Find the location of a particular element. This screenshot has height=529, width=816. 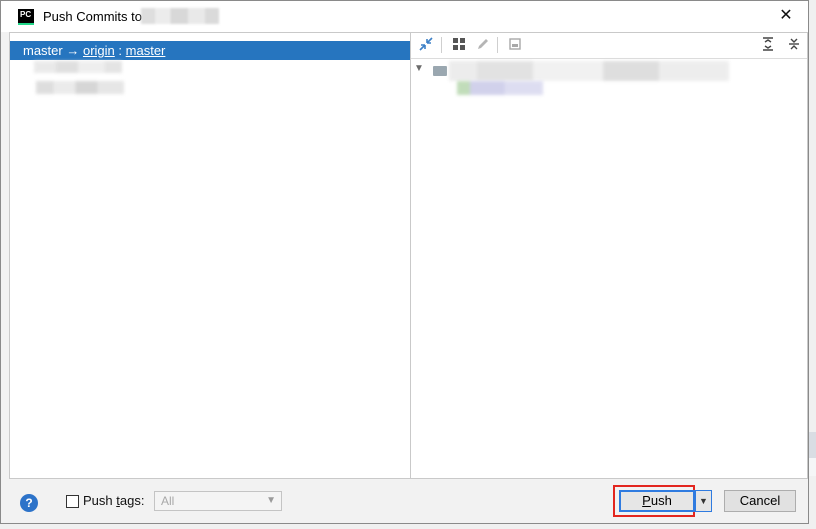

collapse-all-icon is located at coordinates (794, 45).